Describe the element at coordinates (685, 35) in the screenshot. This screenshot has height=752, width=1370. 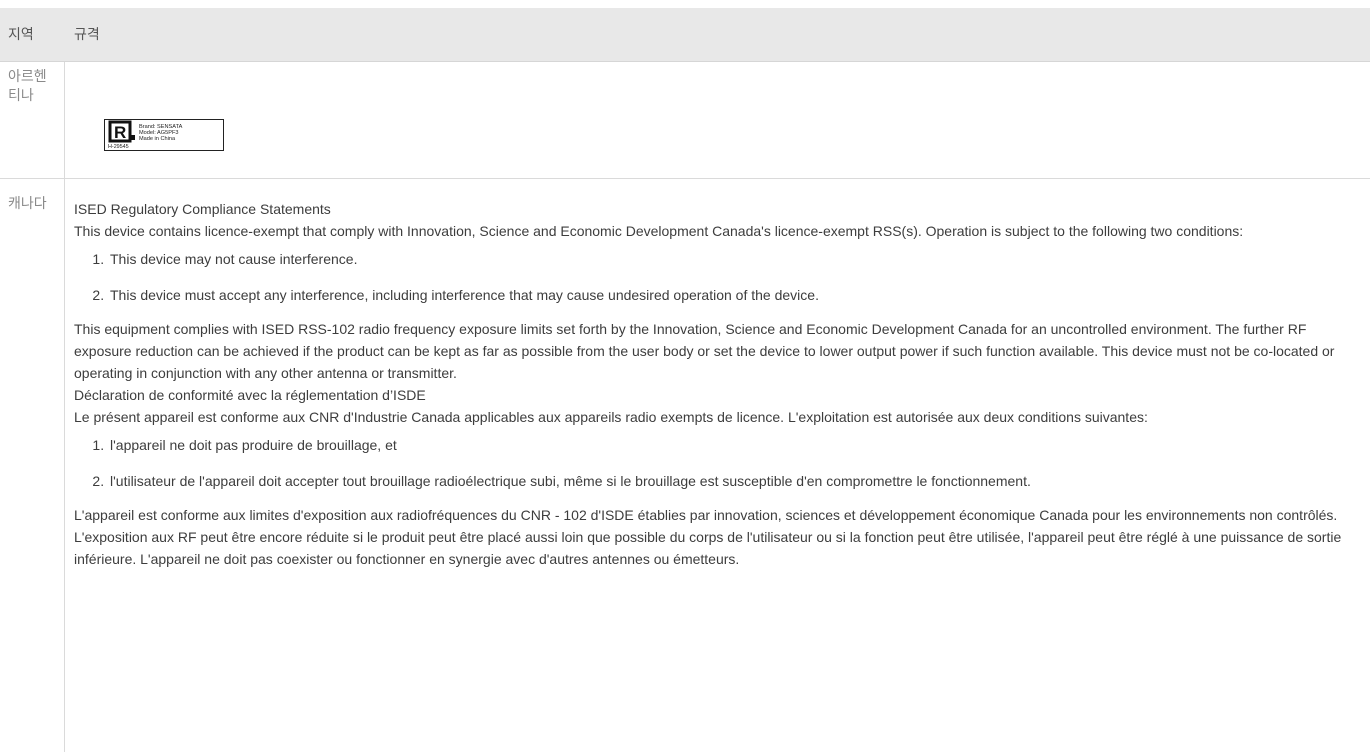
I see `table-header: 지역 규격` at that location.